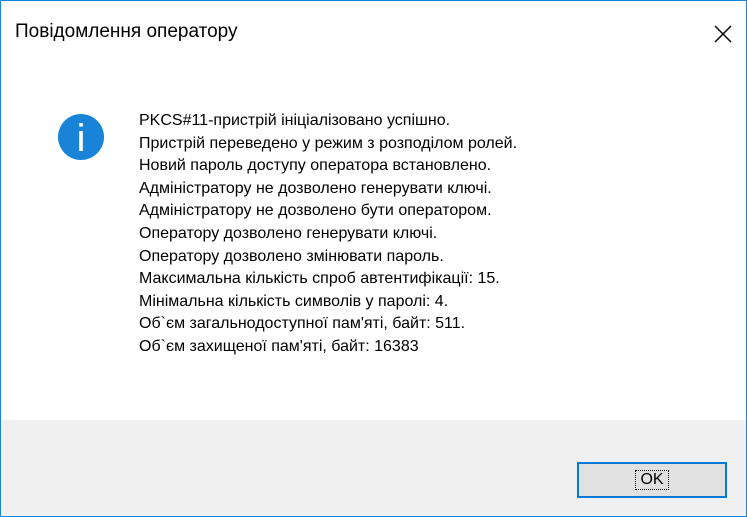 This screenshot has width=747, height=517. What do you see at coordinates (291, 256) in the screenshot?
I see `message-line: Оператору дозволено змінювати пароль.` at bounding box center [291, 256].